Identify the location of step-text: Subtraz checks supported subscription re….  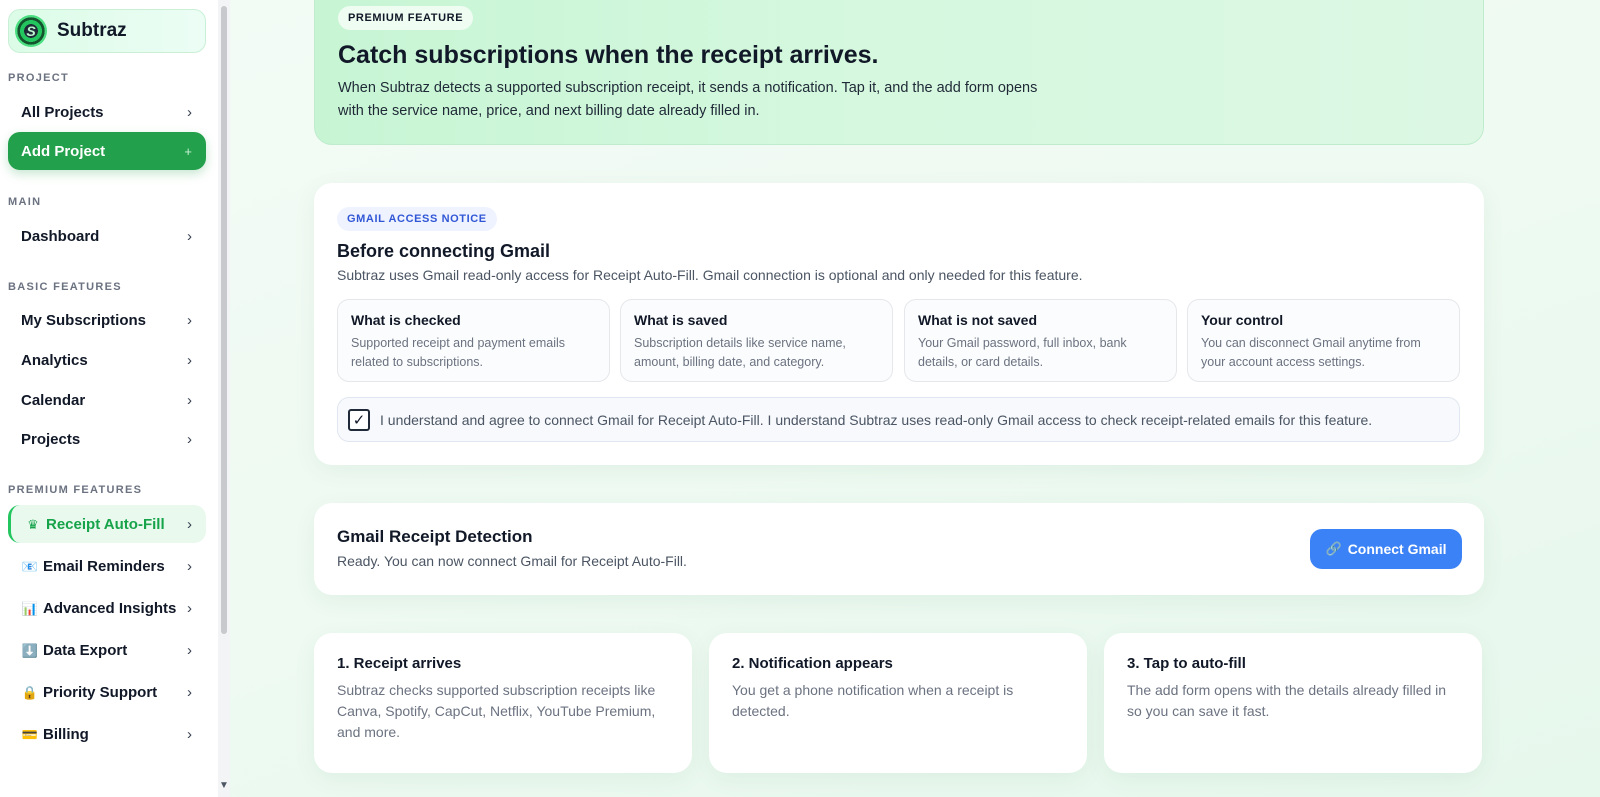
(496, 711).